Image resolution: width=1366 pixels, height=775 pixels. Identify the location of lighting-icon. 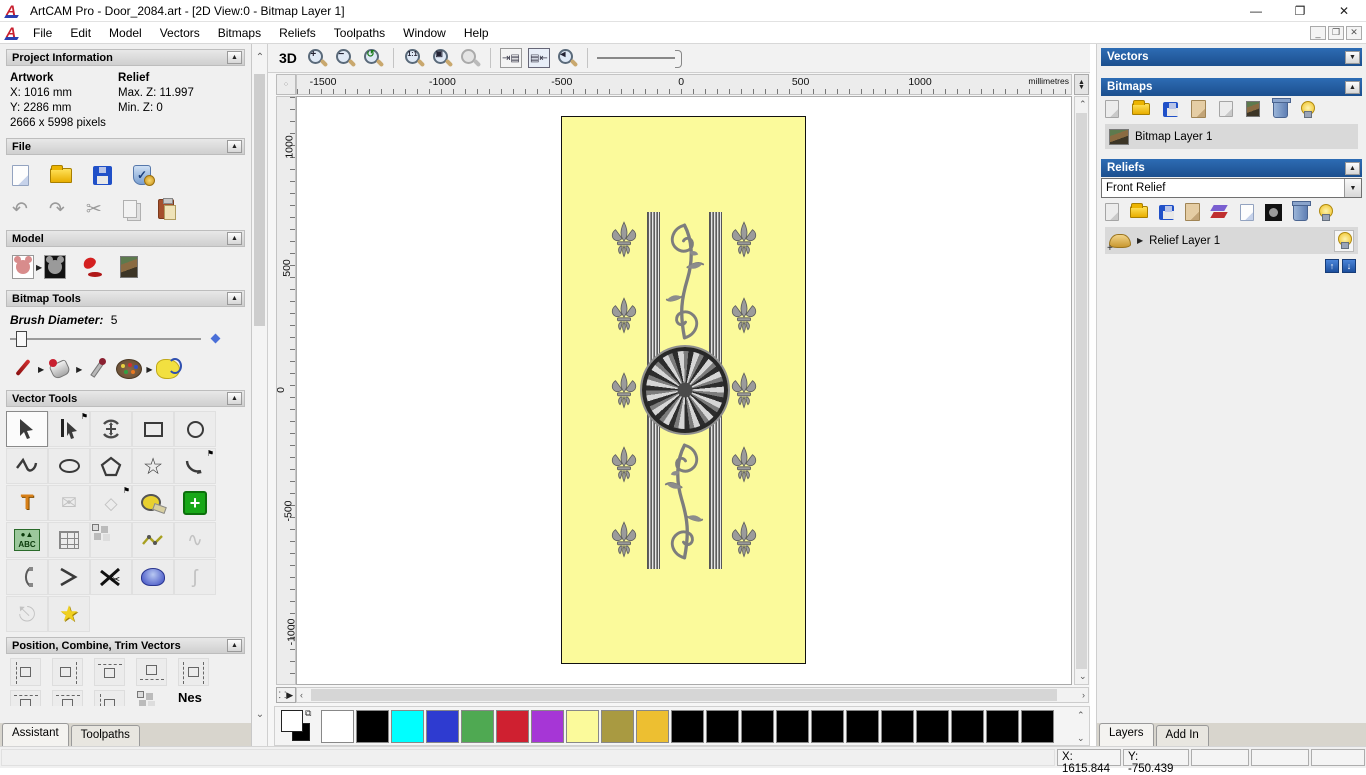
(93, 267).